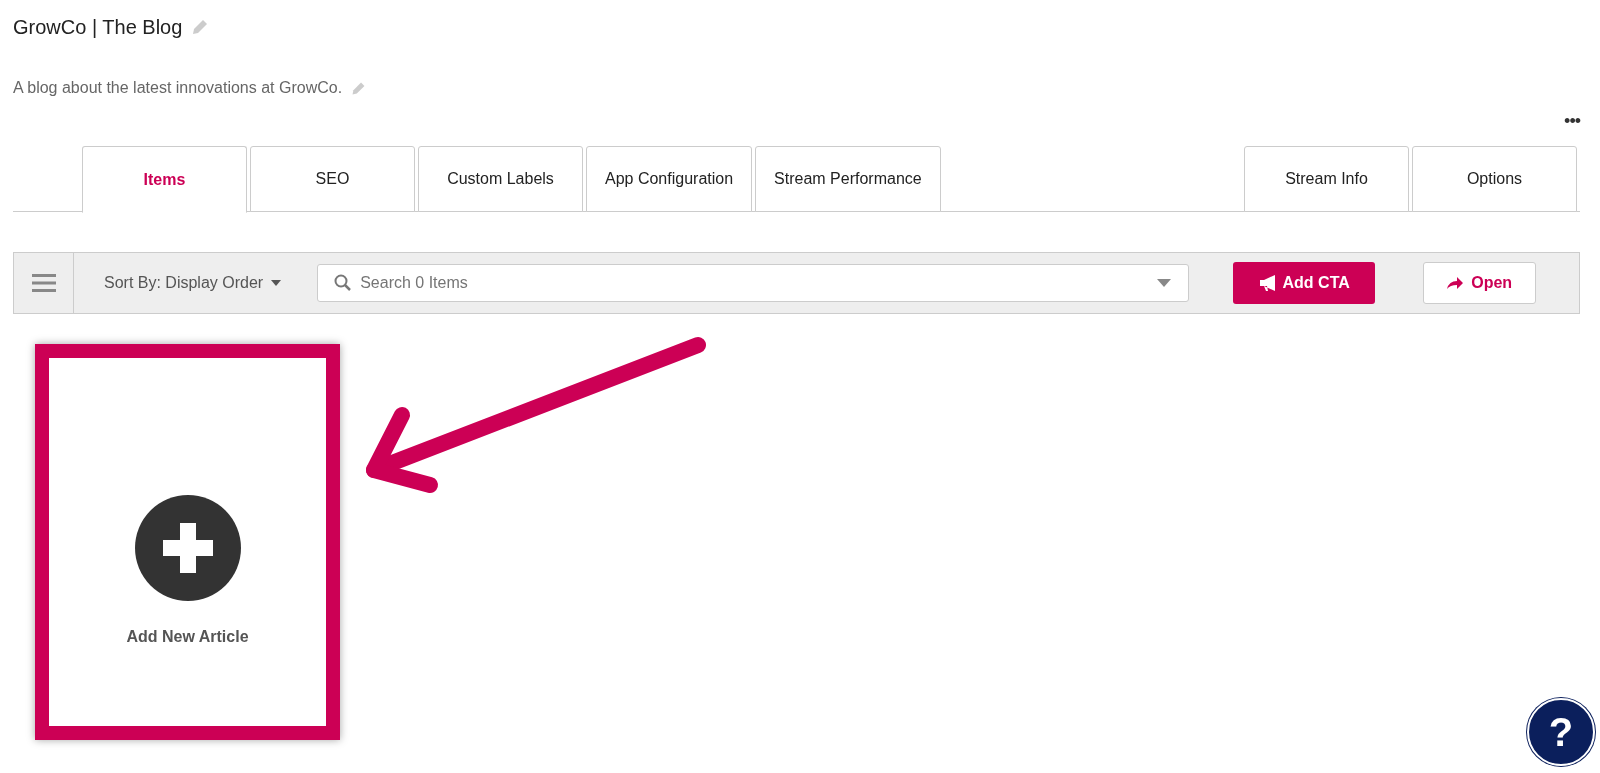 The image size is (1600, 773). I want to click on help-button: ?, so click(1561, 732).